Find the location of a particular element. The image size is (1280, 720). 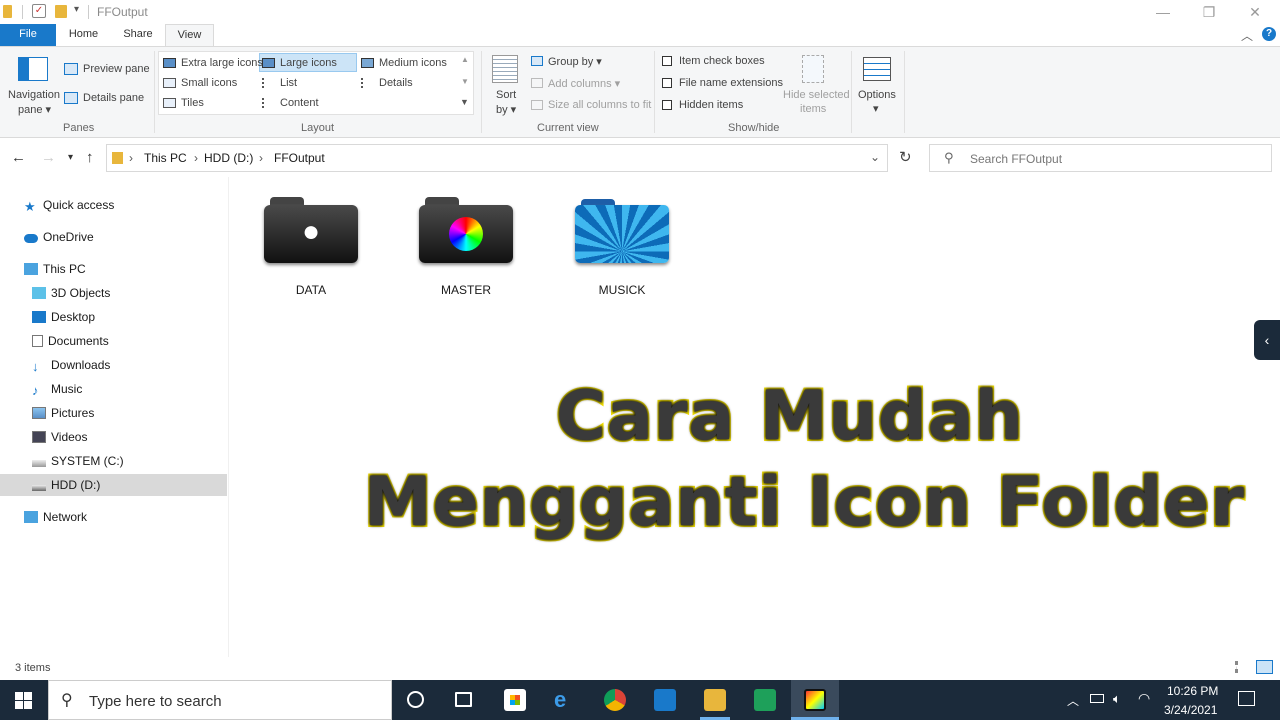

item-check-boxes-checkbox is located at coordinates (667, 61).